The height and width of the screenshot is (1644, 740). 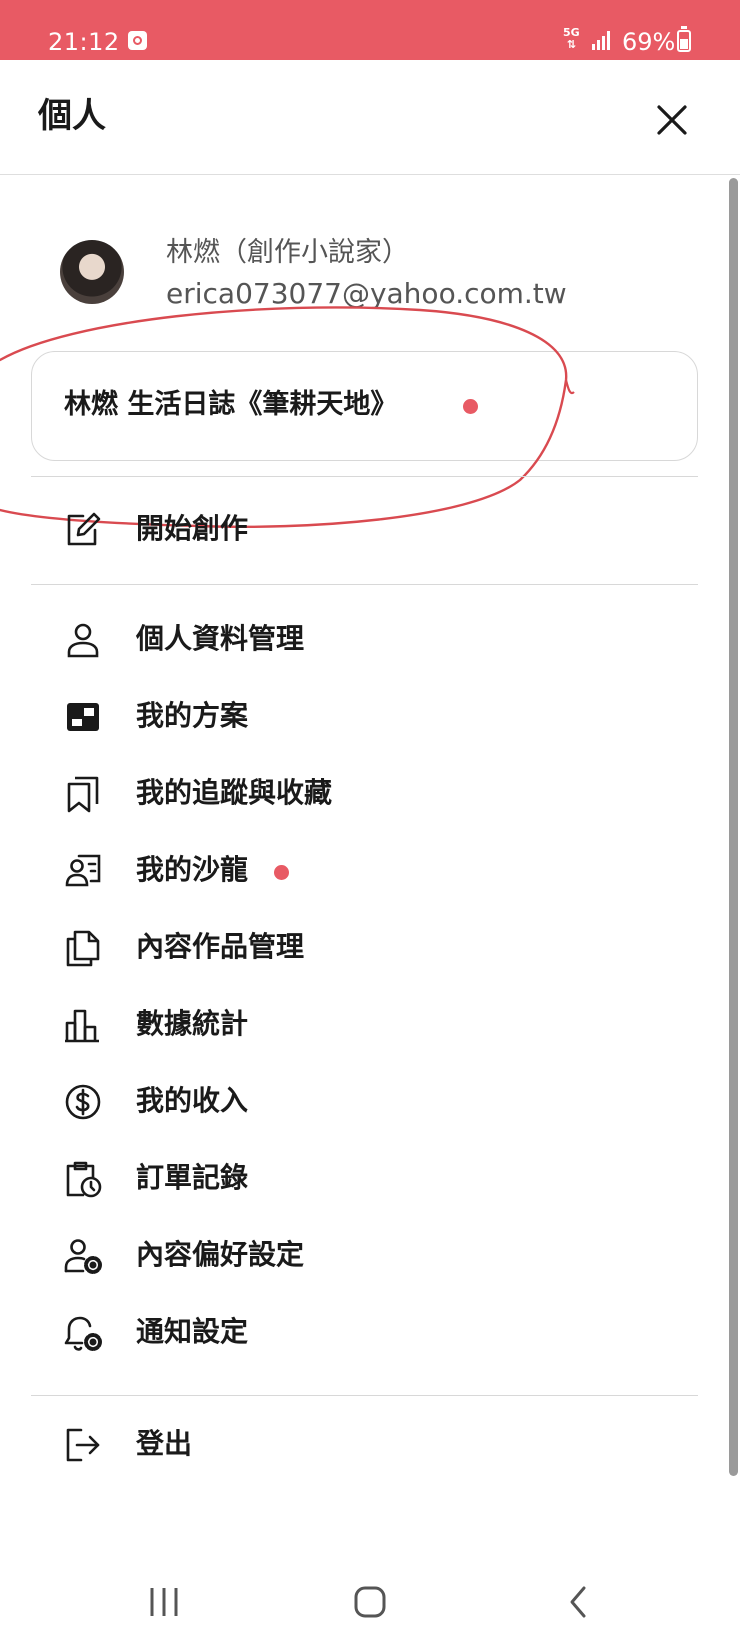 I want to click on order-history-icon, so click(x=83, y=1179).